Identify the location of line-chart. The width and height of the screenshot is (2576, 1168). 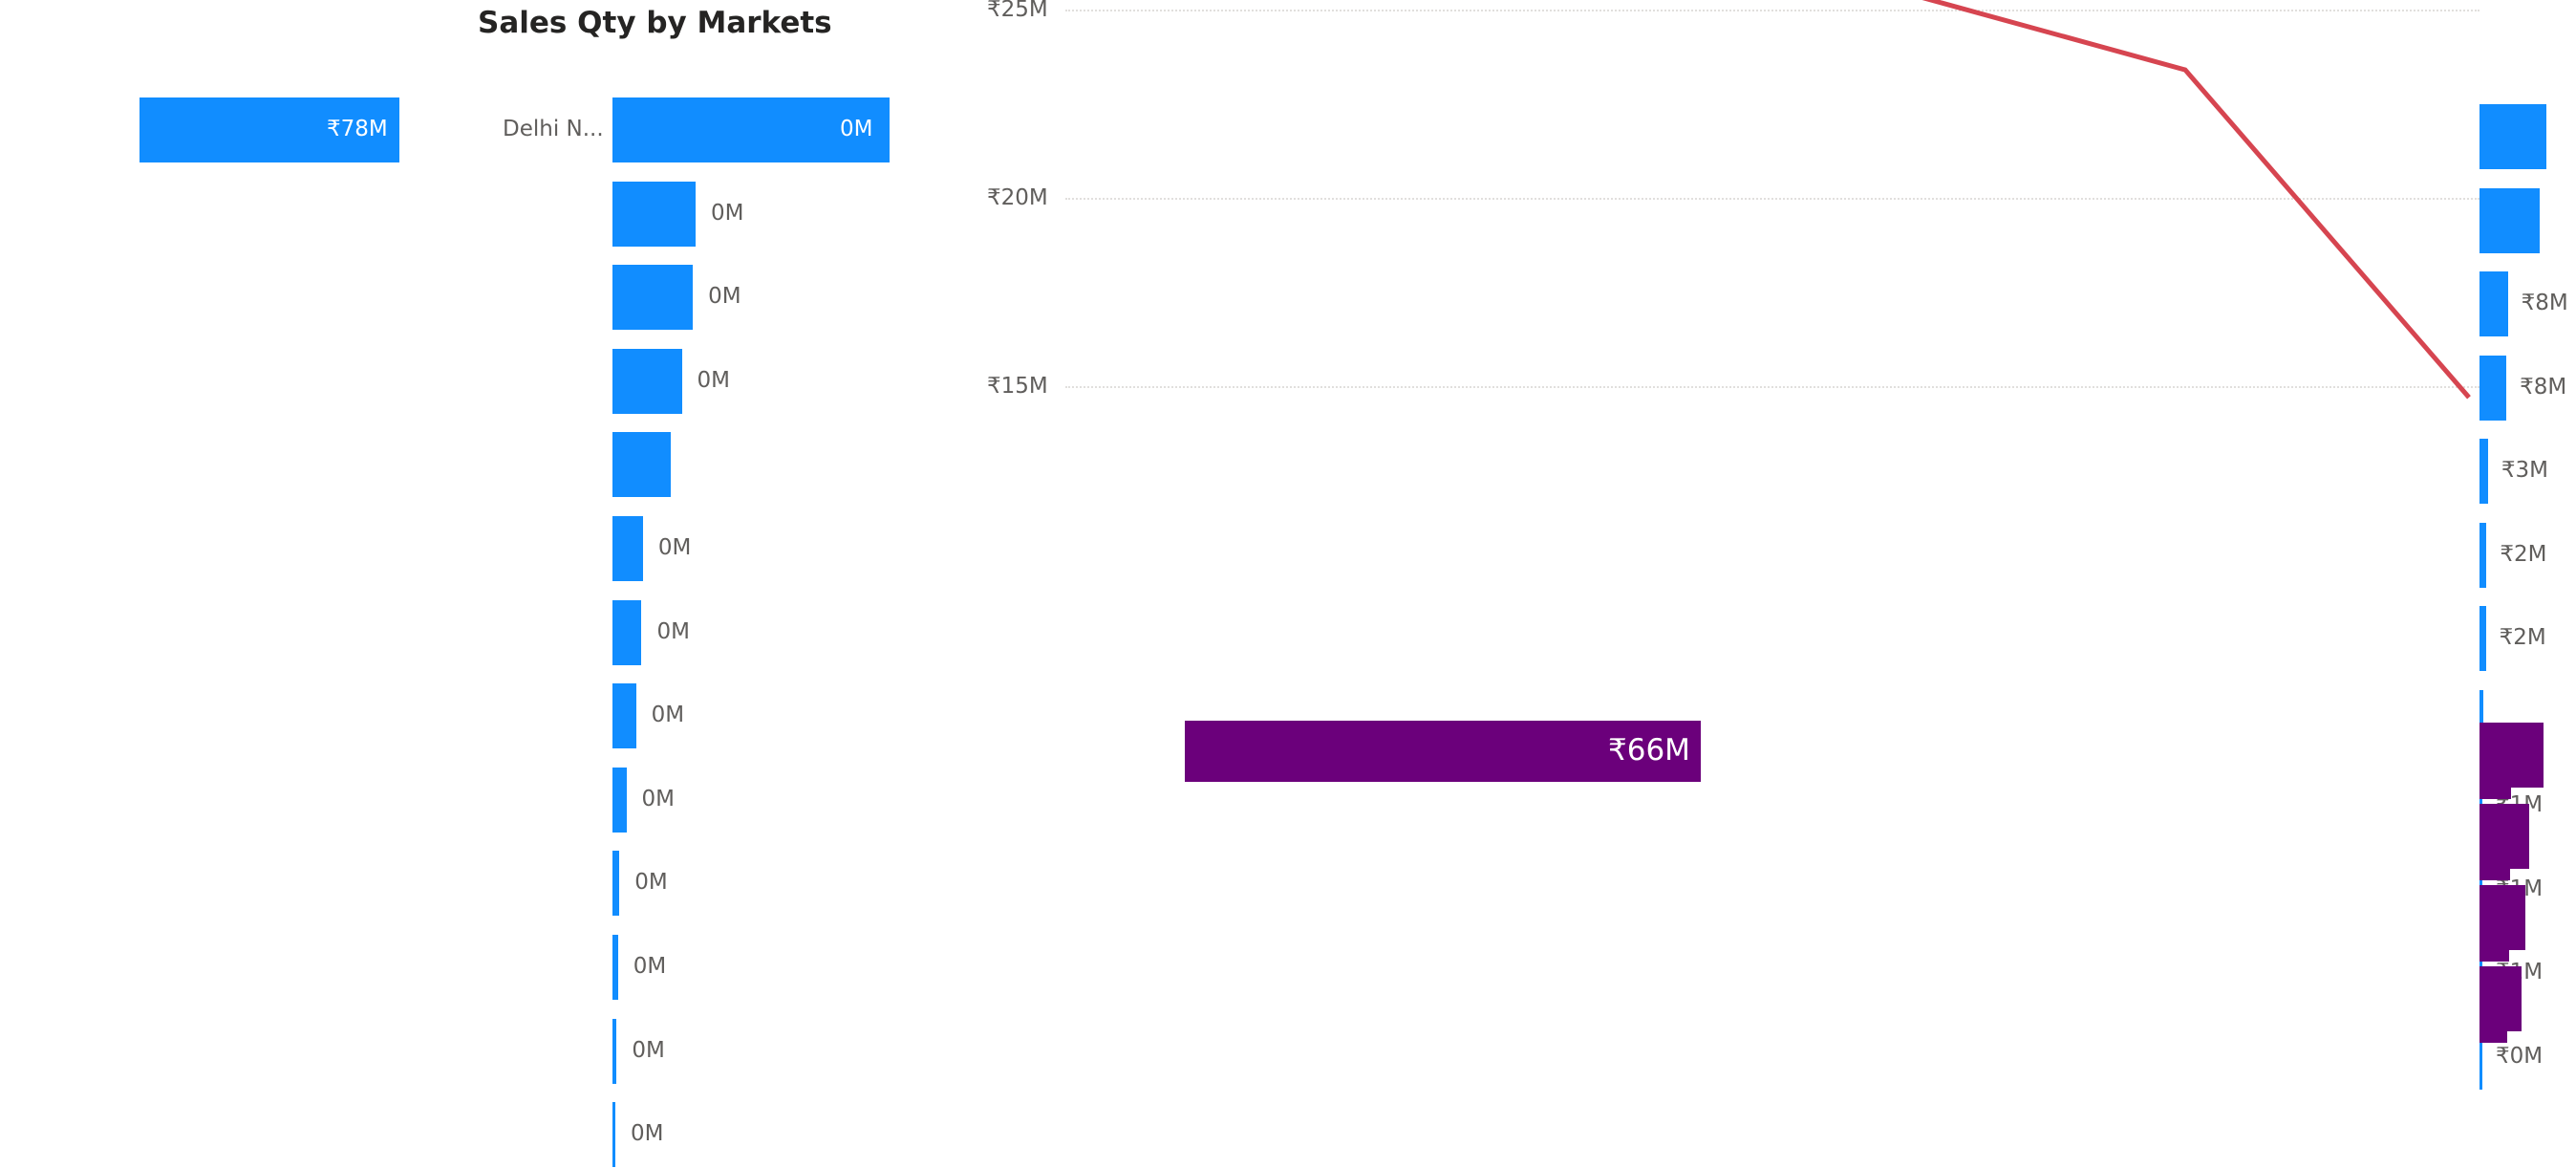
(2153, 200).